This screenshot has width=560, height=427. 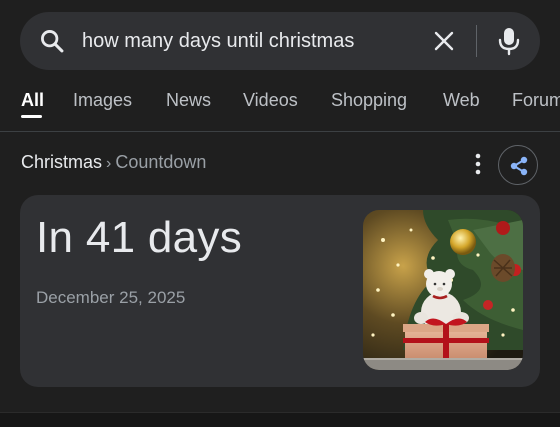 I want to click on search-input: how many days until christmas, so click(x=218, y=41).